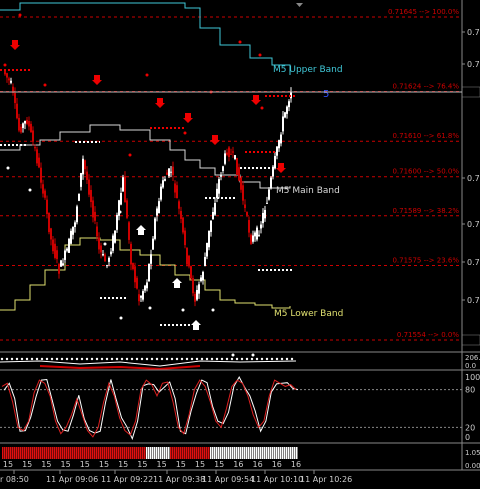 The width and height of the screenshot is (480, 489). Describe the element at coordinates (308, 314) in the screenshot. I see `band-label: M5 Lower Band` at that location.